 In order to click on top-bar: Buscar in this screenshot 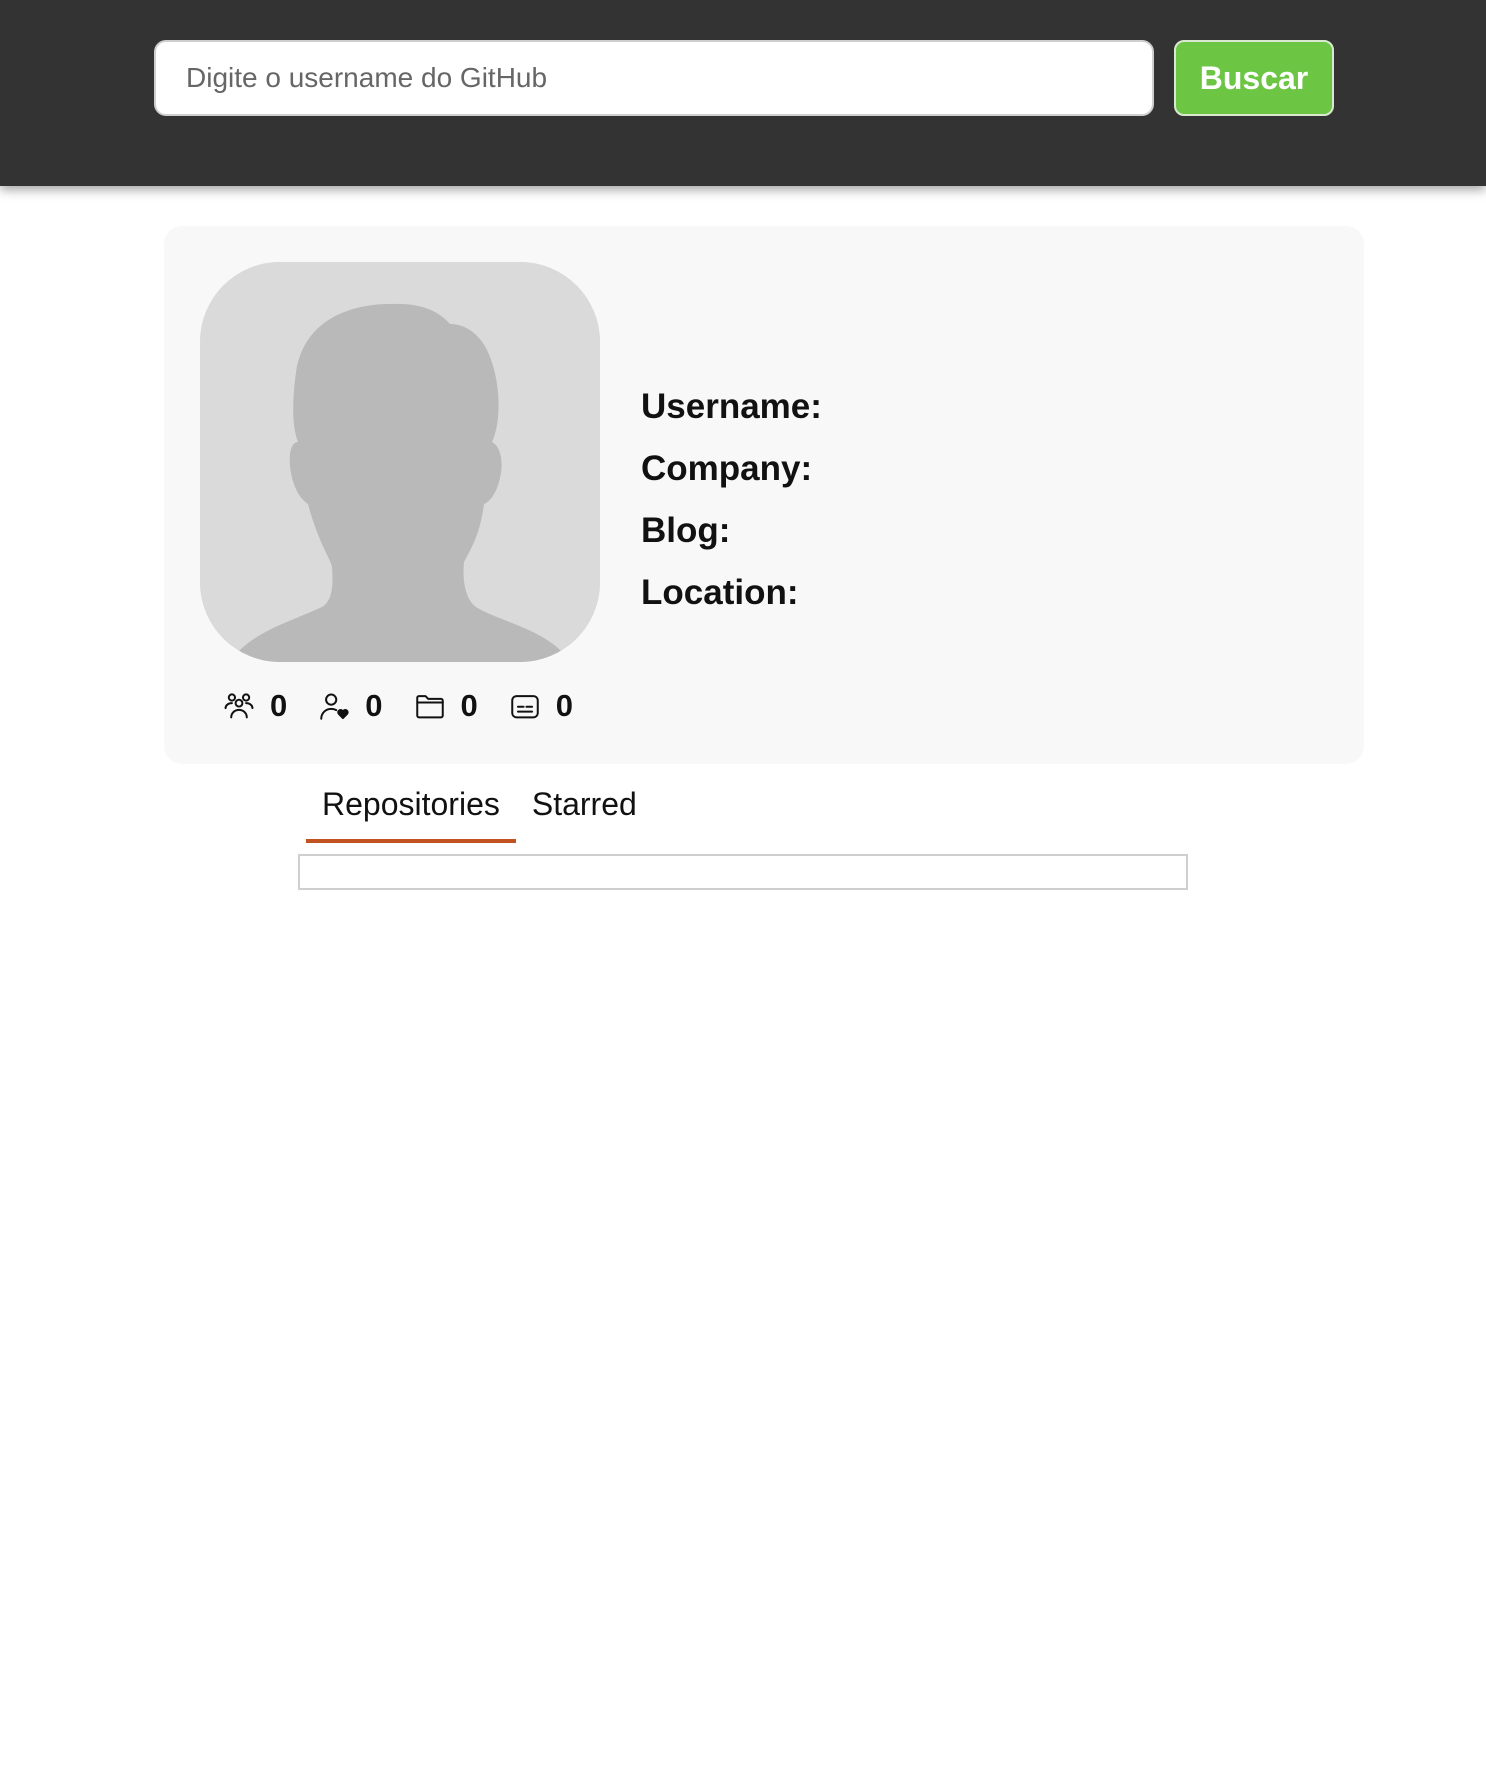, I will do `click(743, 93)`.